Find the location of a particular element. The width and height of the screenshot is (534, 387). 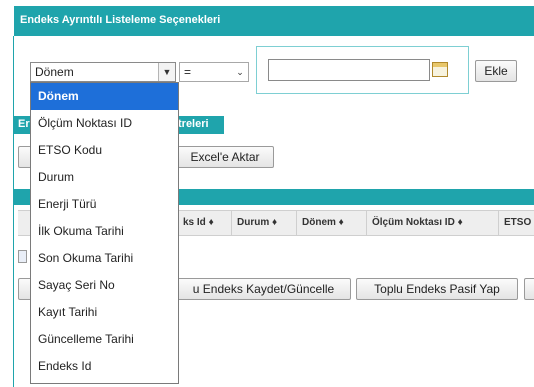

field-option-guncelleme-tarihi: Güncelleme Tarihi is located at coordinates (104, 339).